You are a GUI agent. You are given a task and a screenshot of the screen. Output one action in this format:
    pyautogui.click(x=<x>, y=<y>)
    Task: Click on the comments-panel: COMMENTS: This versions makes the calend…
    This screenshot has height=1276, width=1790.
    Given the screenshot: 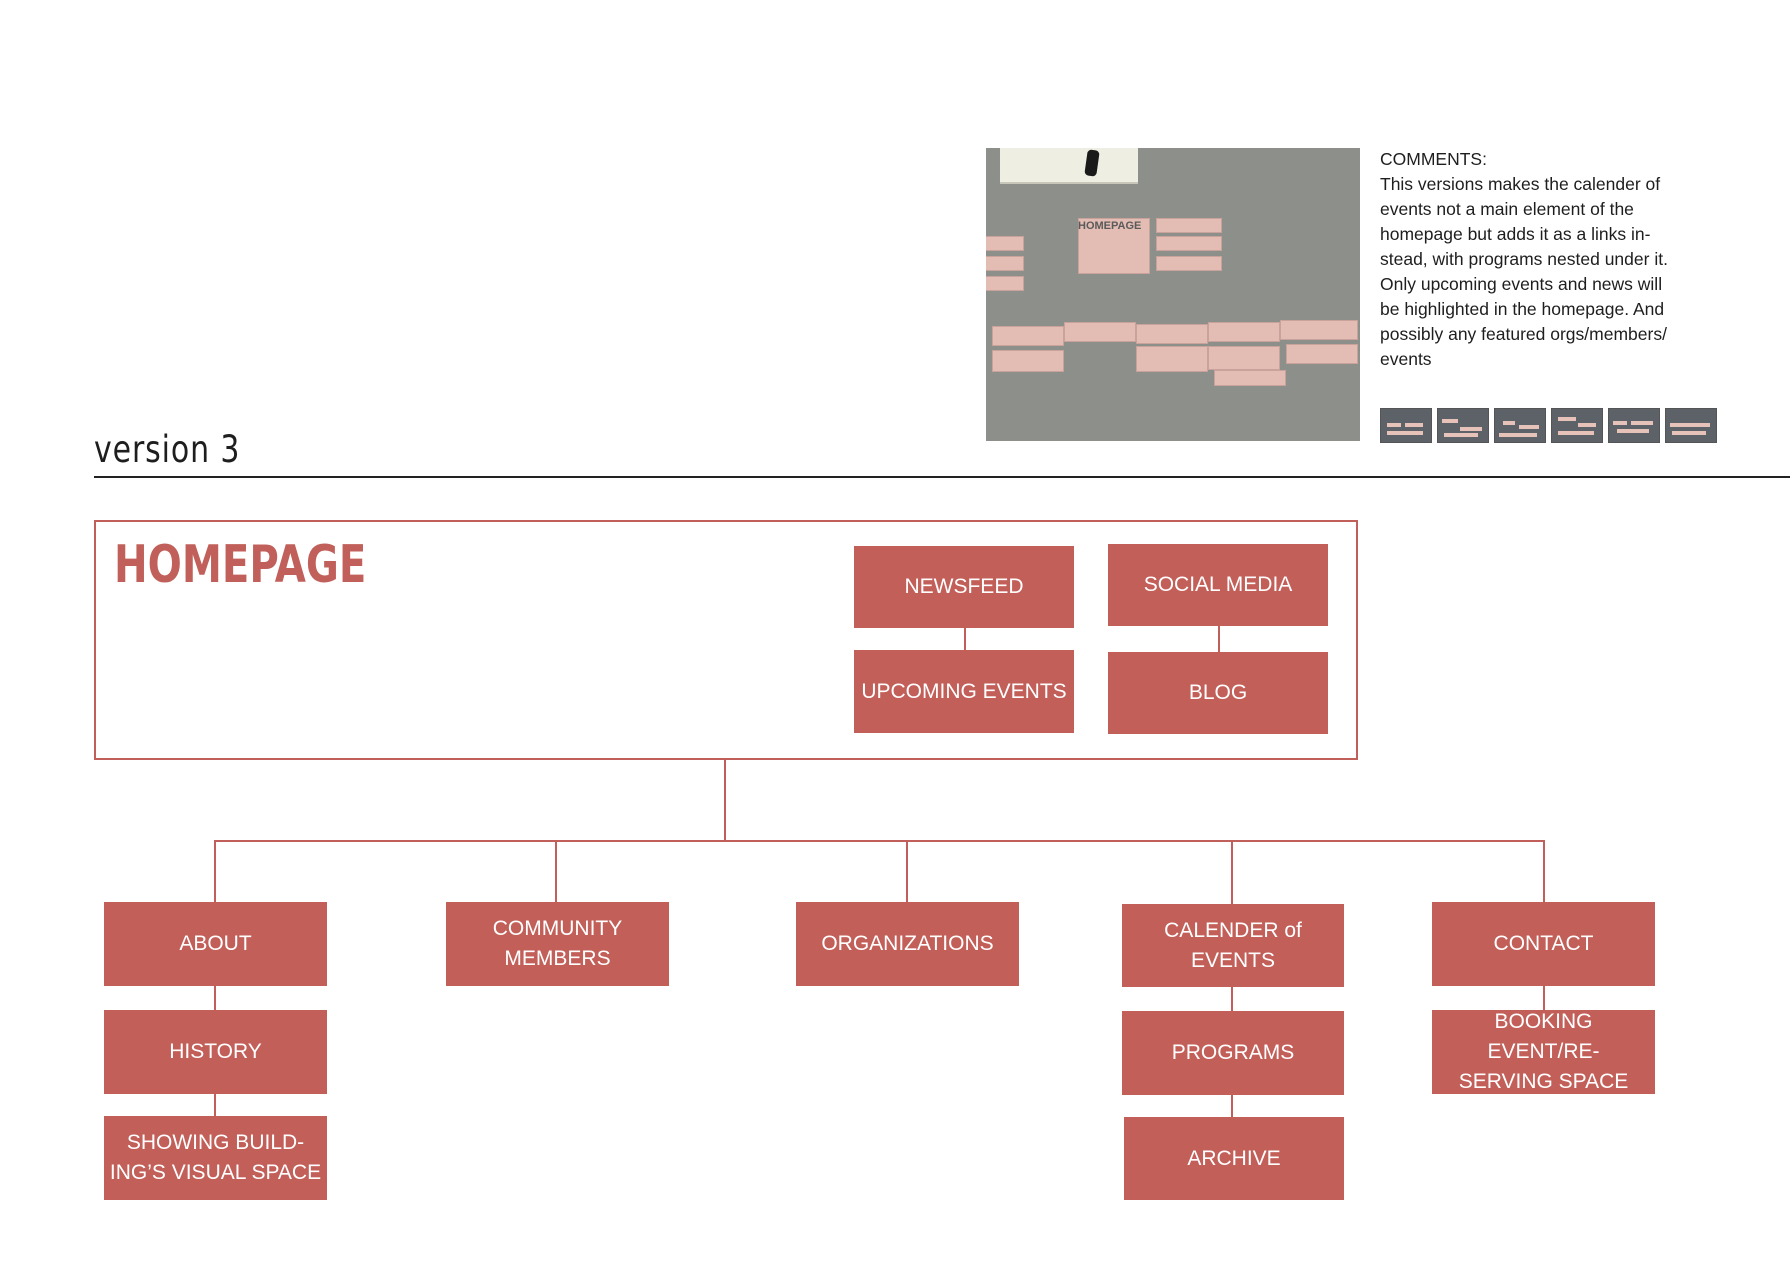 What is the action you would take?
    pyautogui.click(x=1550, y=259)
    